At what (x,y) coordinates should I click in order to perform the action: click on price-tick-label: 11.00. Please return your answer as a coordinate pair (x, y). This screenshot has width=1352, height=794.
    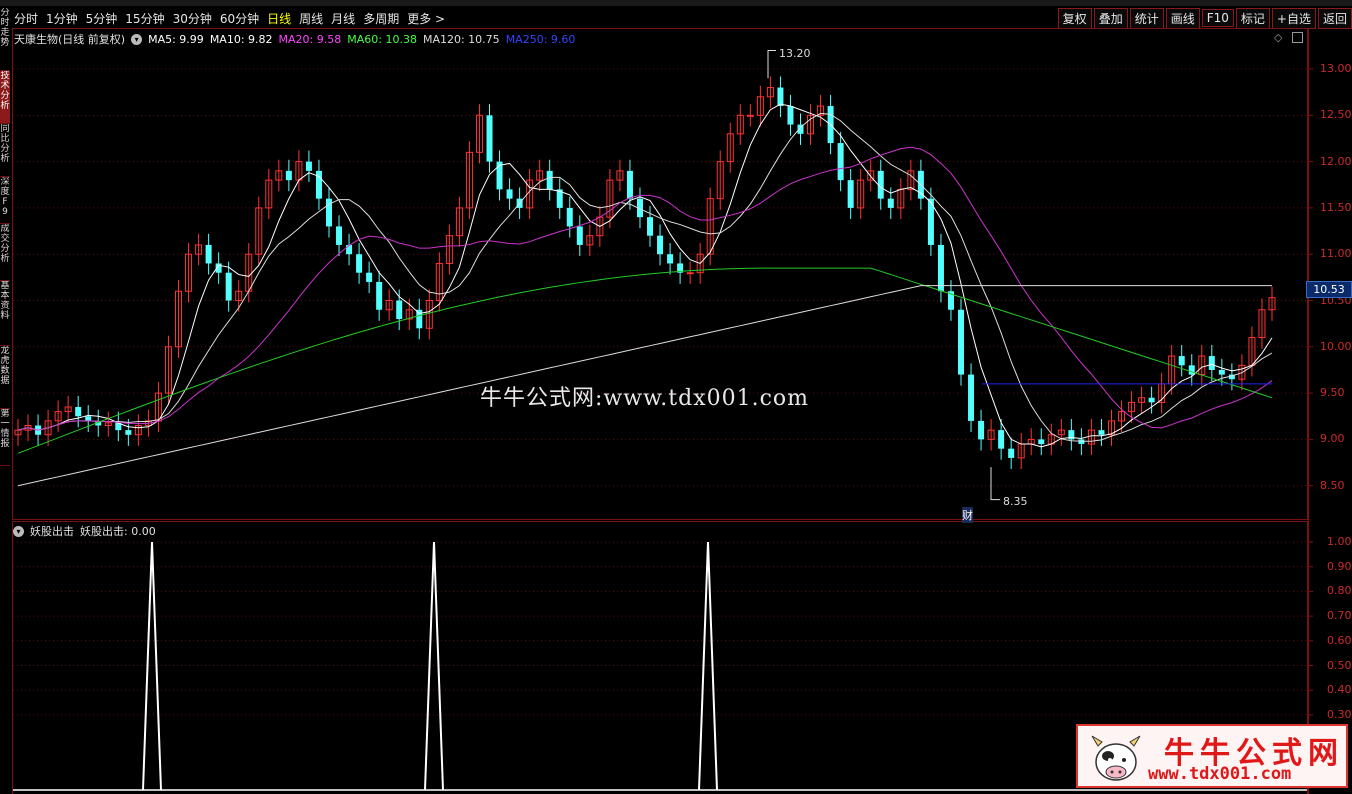
    Looking at the image, I should click on (1336, 254).